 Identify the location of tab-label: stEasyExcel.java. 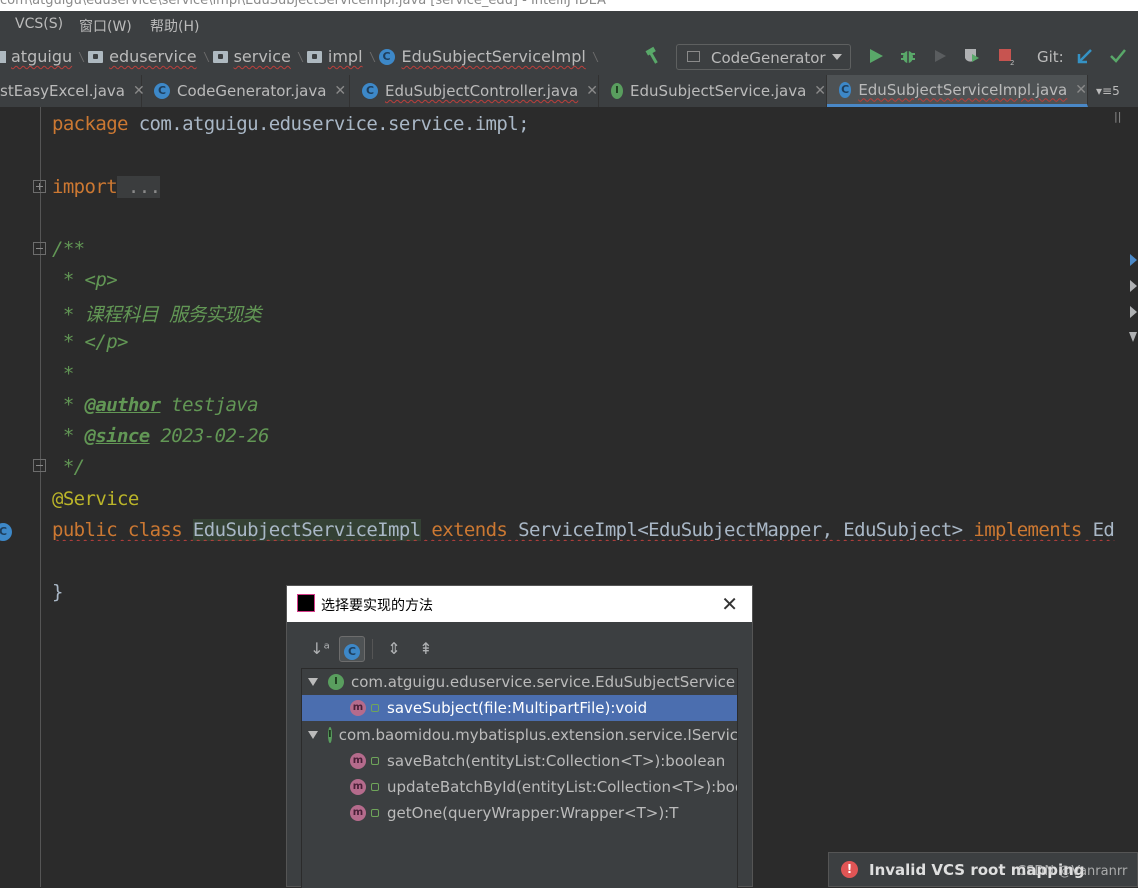
(62, 91).